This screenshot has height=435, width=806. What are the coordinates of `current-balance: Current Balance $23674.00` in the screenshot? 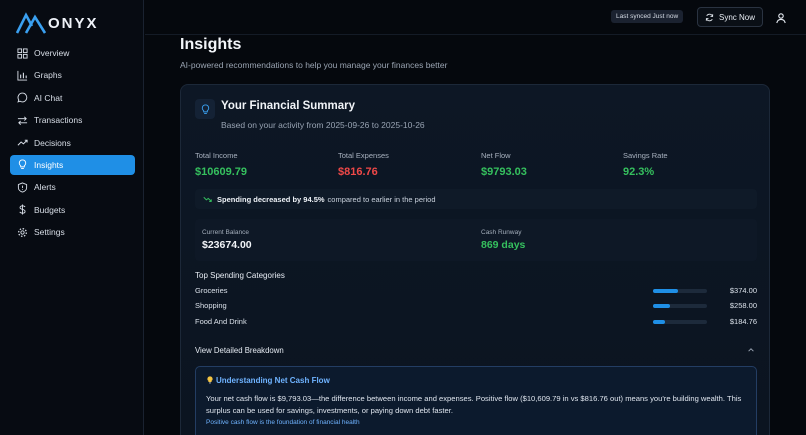 It's located at (227, 240).